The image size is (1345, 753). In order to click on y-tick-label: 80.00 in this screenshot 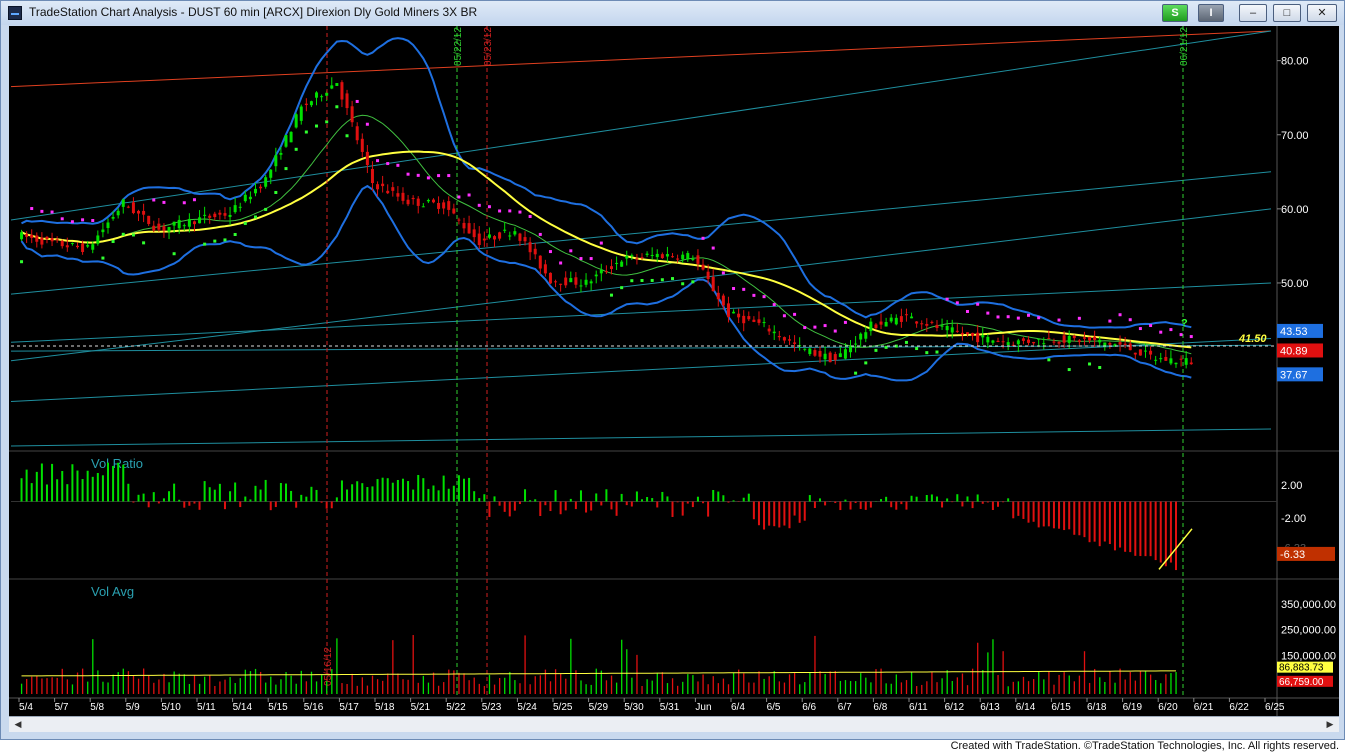, I will do `click(1295, 62)`.